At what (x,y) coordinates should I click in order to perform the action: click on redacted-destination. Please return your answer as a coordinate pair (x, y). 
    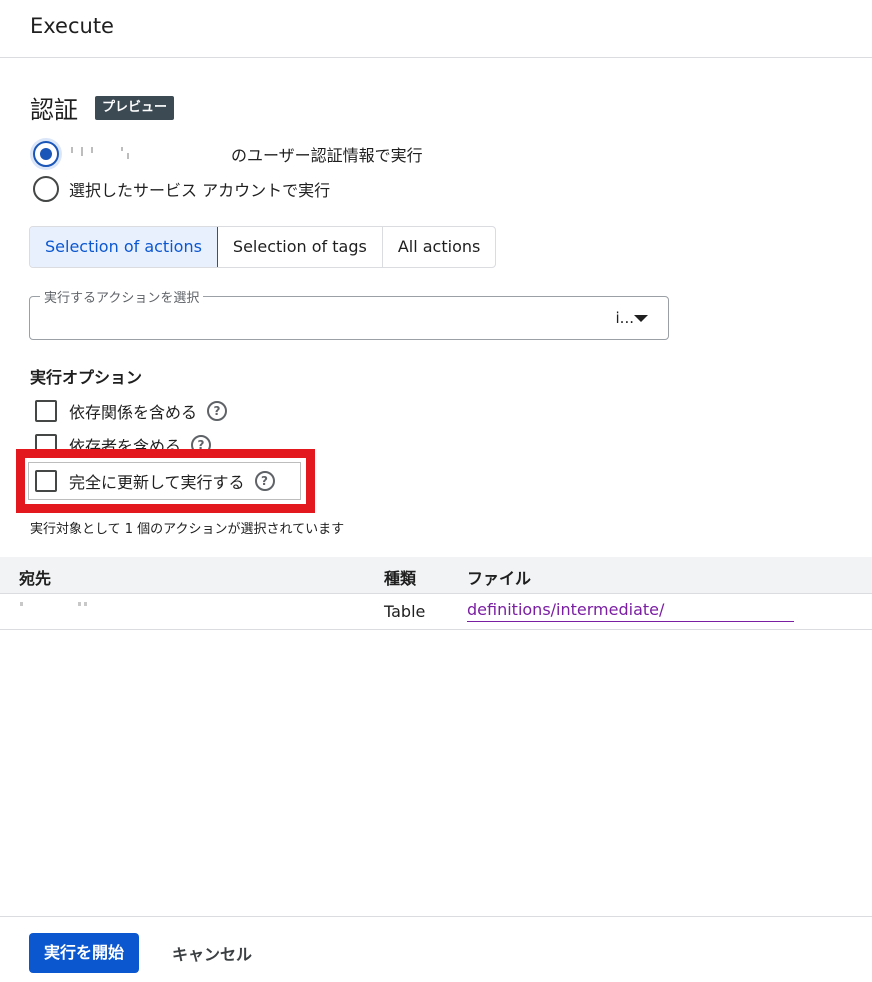
    Looking at the image, I should click on (55, 605).